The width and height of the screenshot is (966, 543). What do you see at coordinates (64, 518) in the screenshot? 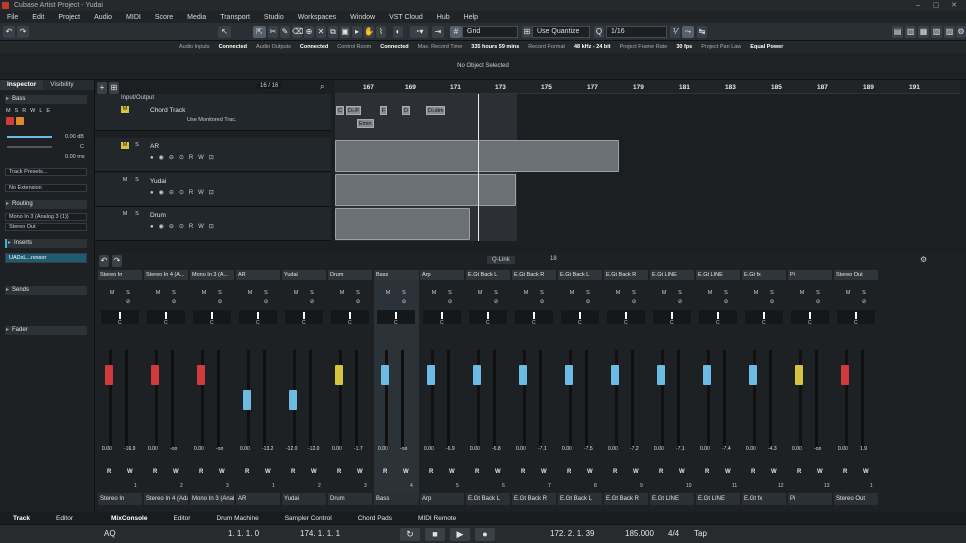
I see `tab-editor: Editor` at bounding box center [64, 518].